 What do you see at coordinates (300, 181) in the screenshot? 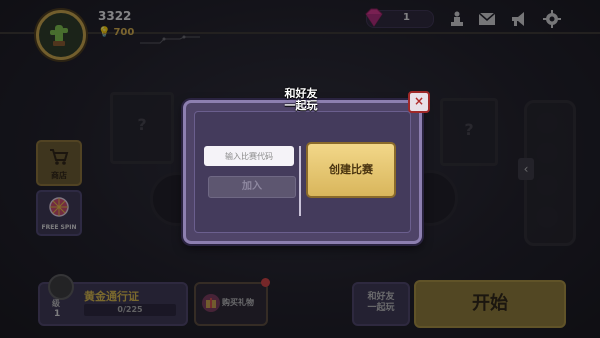
I see `modal-divider` at bounding box center [300, 181].